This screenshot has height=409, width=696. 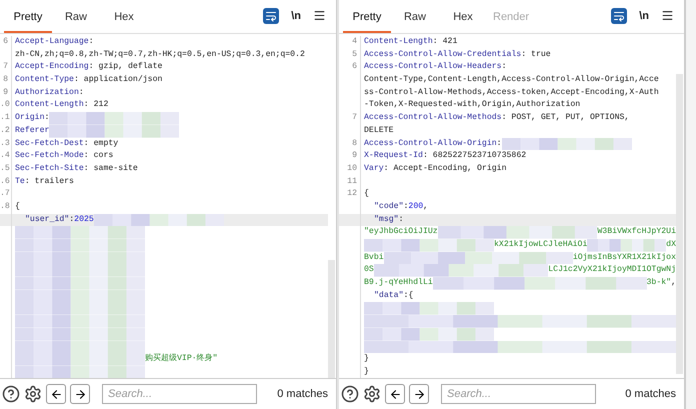 I want to click on header-name: Te, so click(x=20, y=182).